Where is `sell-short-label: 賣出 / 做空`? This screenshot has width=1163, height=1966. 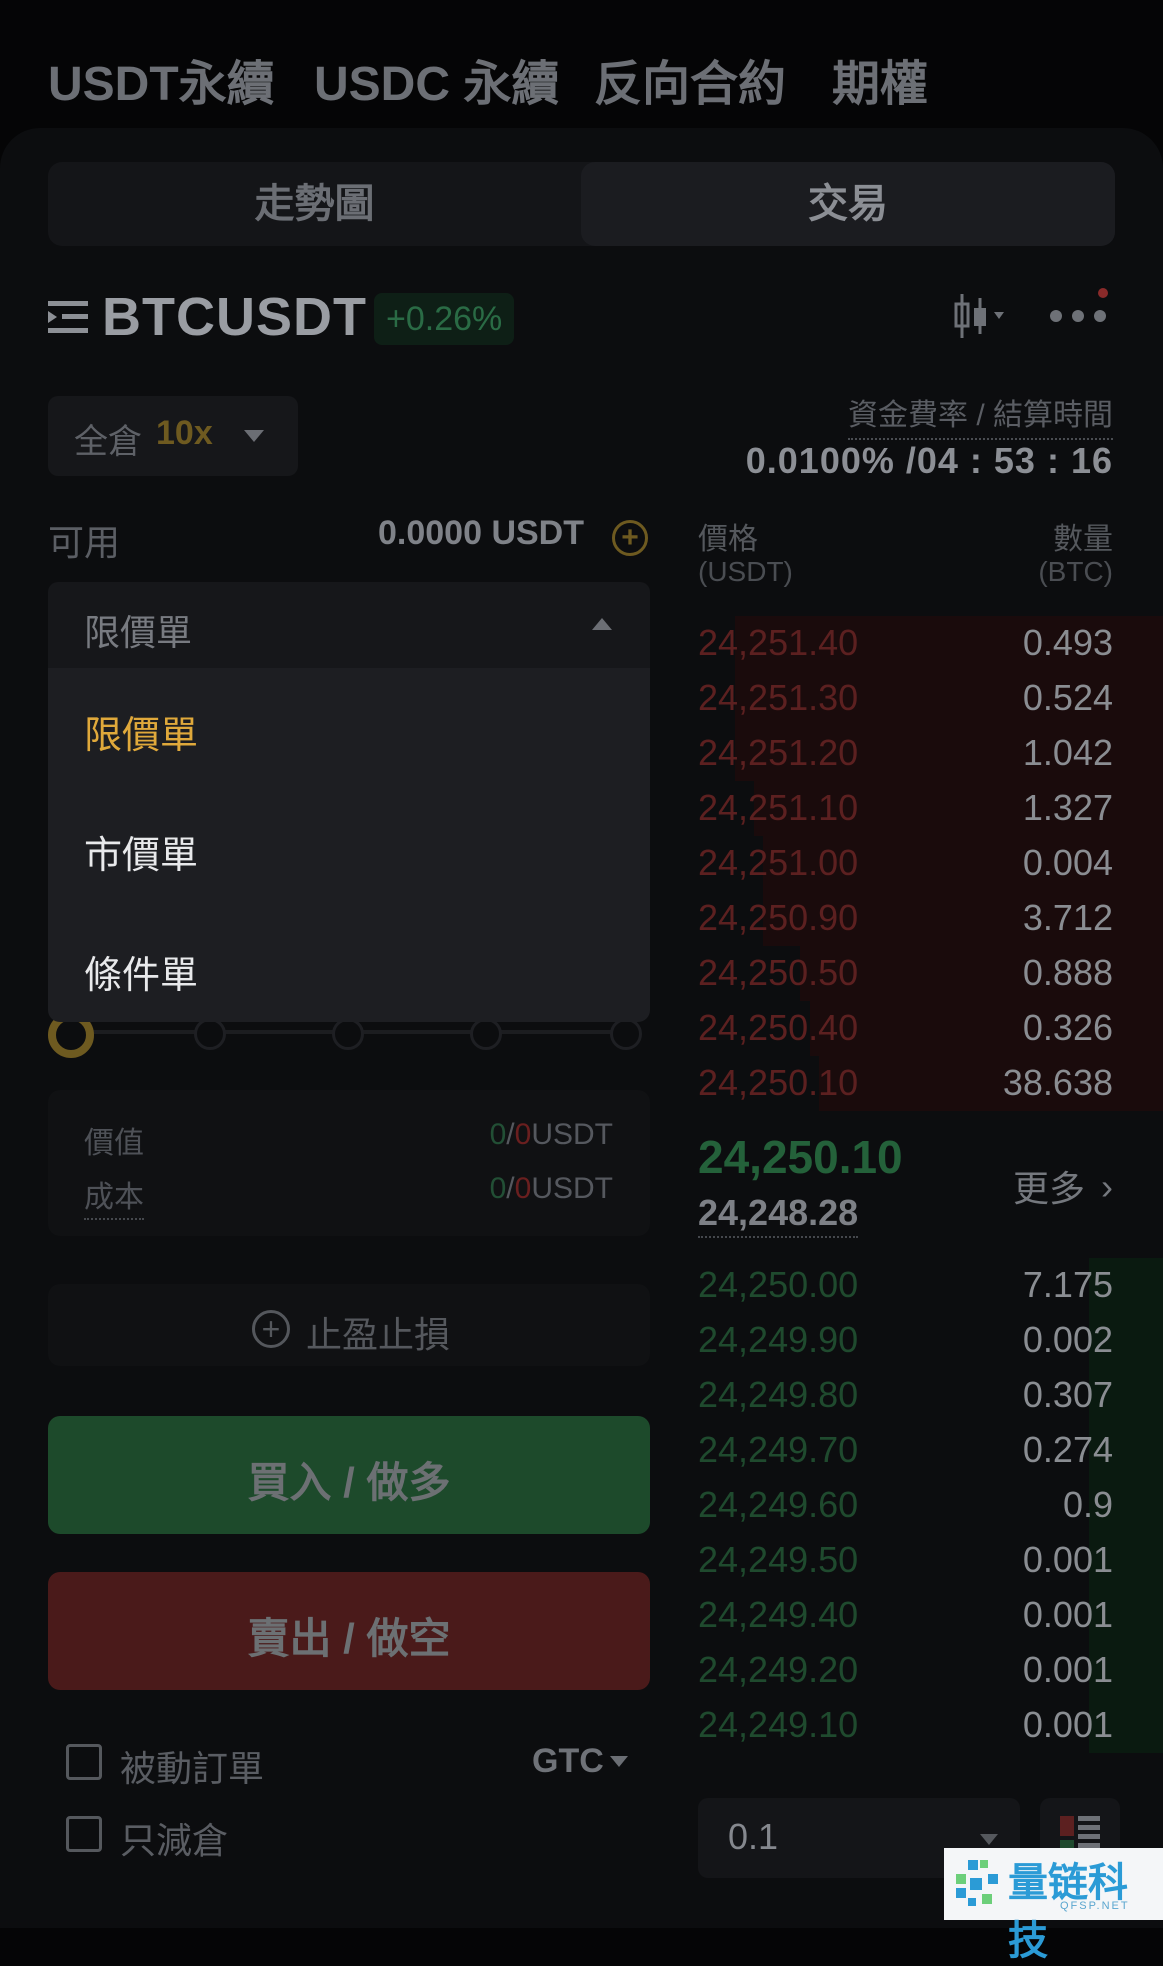
sell-short-label: 賣出 / 做空 is located at coordinates (349, 1638).